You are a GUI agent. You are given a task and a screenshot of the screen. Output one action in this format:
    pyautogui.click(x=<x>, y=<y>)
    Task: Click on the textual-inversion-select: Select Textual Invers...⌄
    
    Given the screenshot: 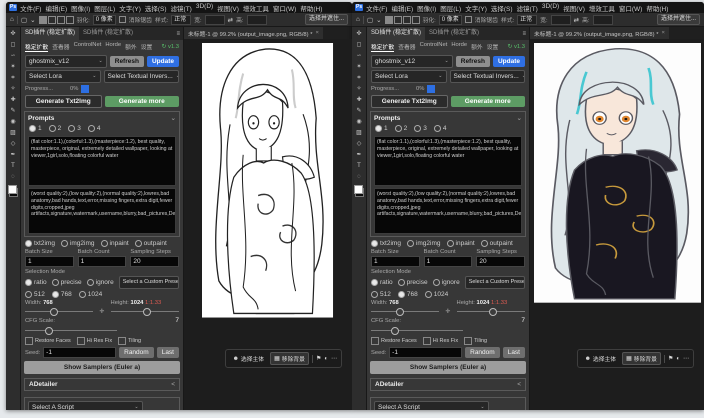 What is the action you would take?
    pyautogui.click(x=141, y=76)
    